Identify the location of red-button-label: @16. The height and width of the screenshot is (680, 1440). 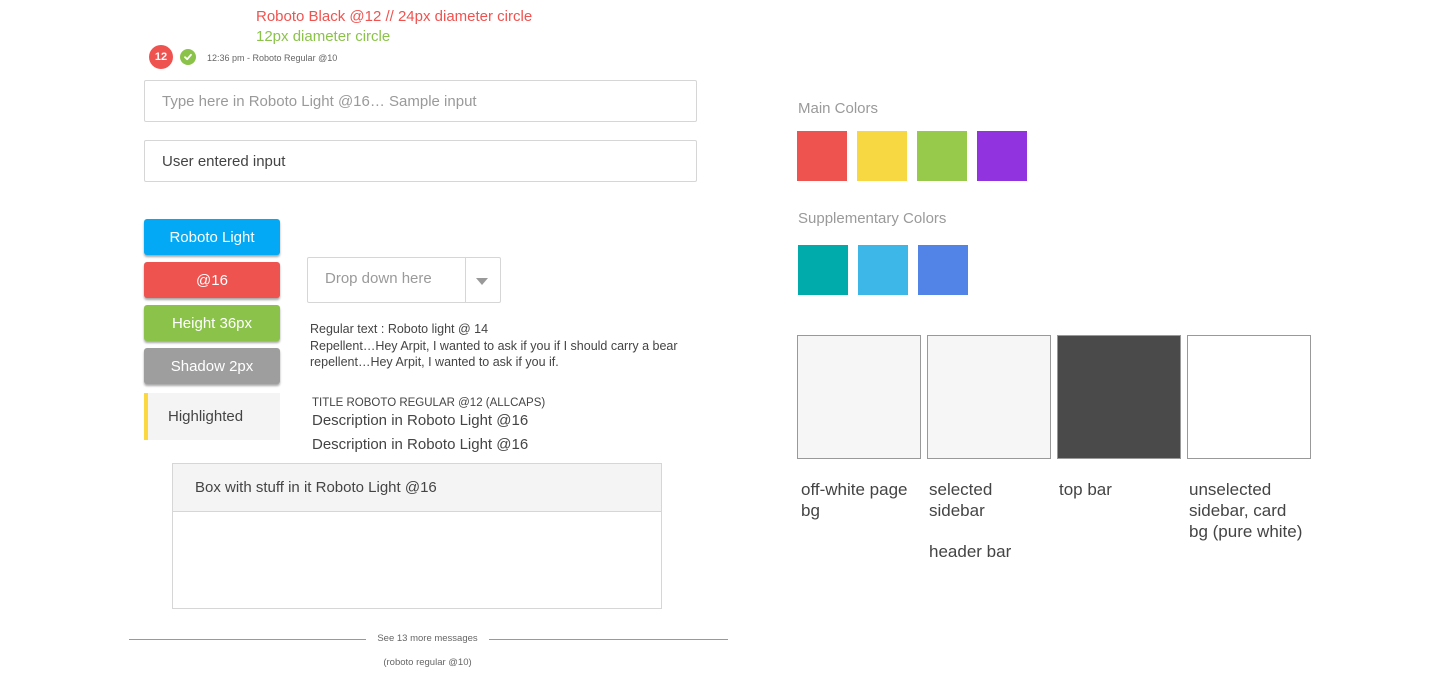
(212, 280).